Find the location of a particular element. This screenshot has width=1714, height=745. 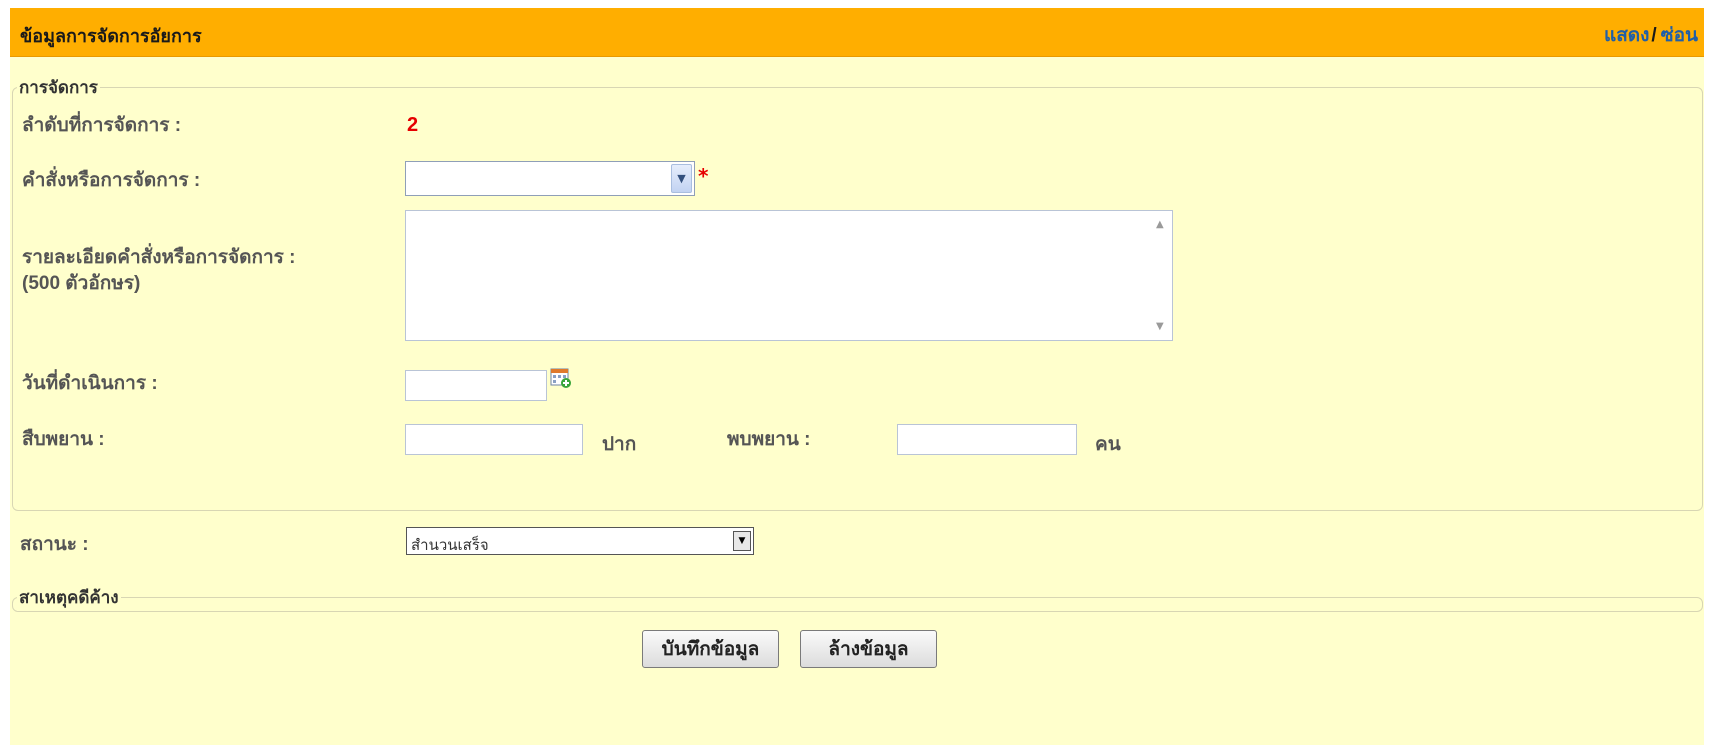

management-legend: การจัดการ is located at coordinates (58, 87).